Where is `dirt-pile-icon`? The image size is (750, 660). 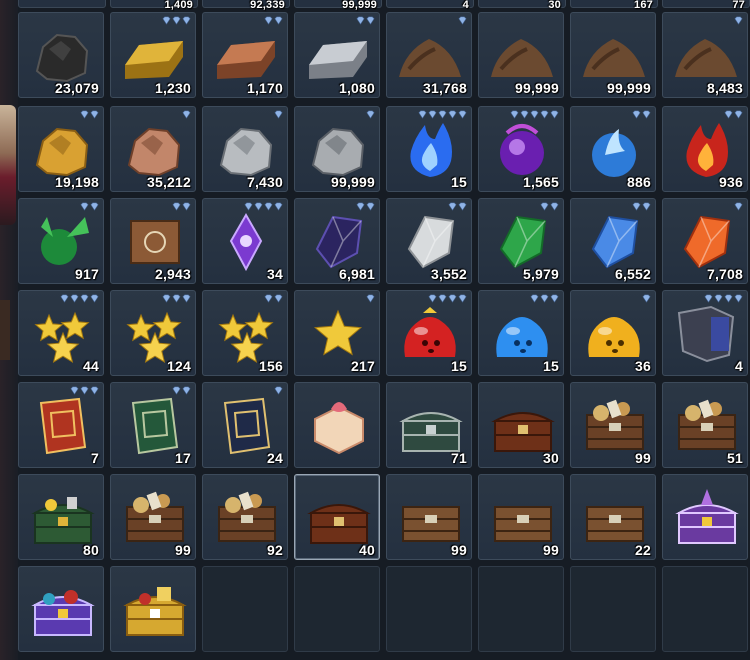 dirt-pile-icon is located at coordinates (430, 58).